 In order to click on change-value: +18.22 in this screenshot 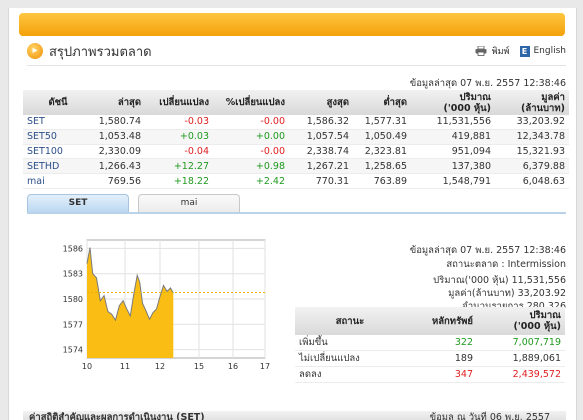, I will do `click(179, 181)`.